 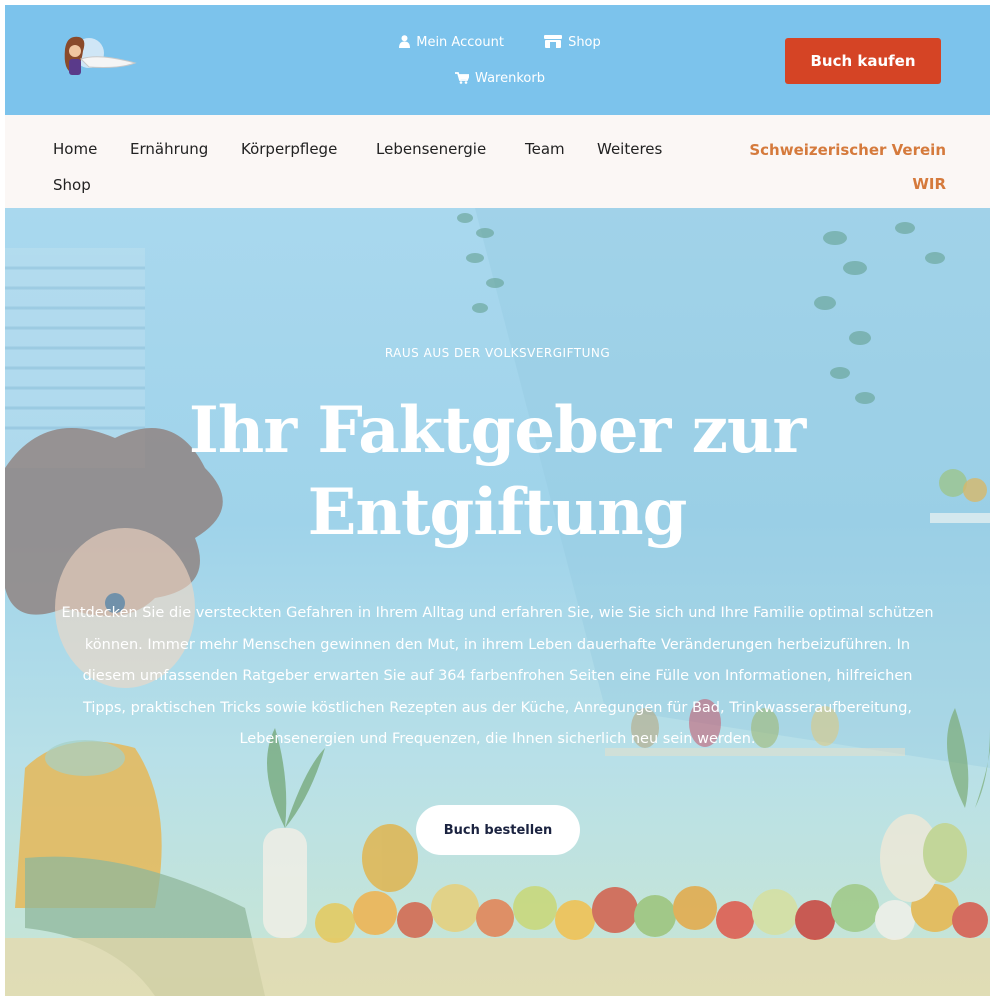 I want to click on cart-icon, so click(x=463, y=81).